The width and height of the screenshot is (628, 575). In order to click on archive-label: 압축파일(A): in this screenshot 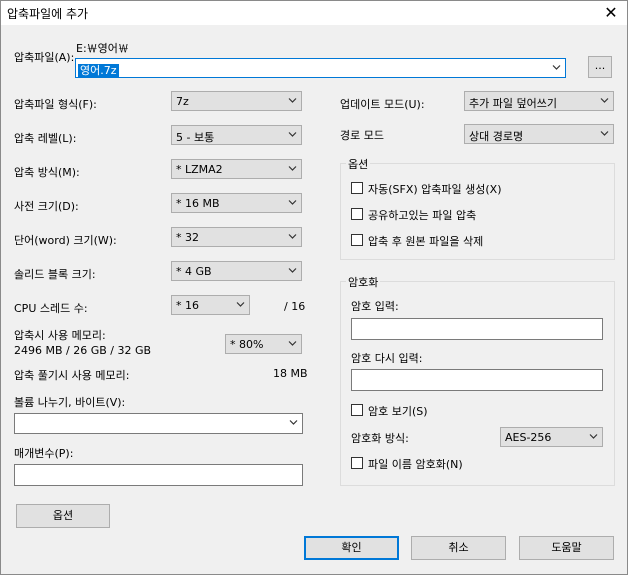, I will do `click(44, 57)`.